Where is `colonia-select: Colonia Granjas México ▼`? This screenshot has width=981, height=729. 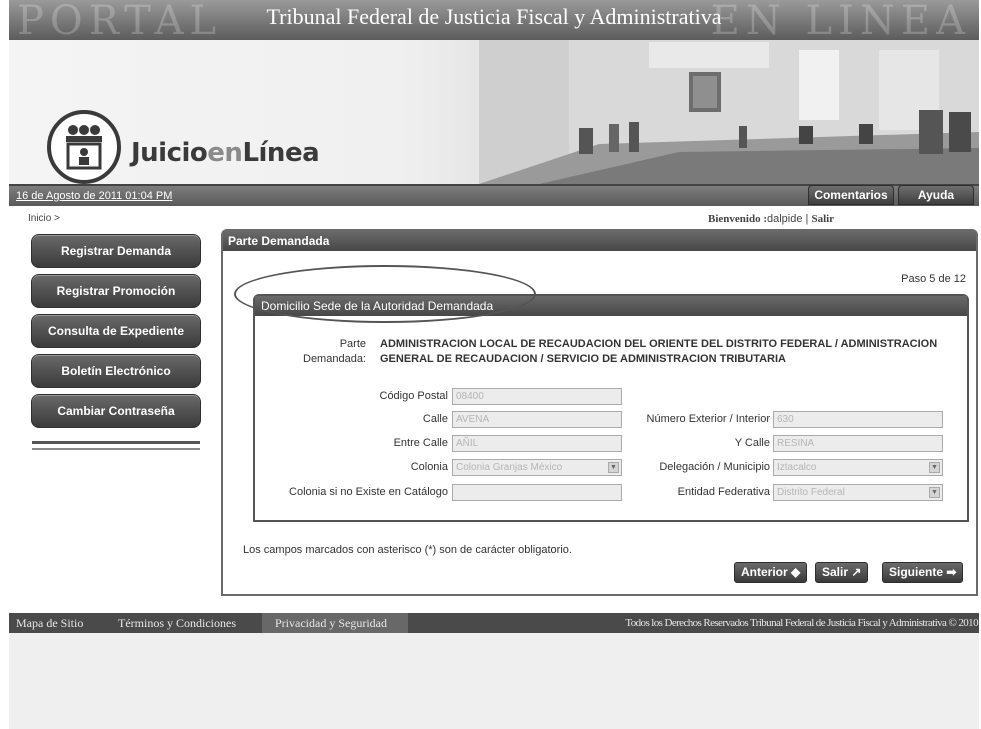 colonia-select: Colonia Granjas México ▼ is located at coordinates (537, 467).